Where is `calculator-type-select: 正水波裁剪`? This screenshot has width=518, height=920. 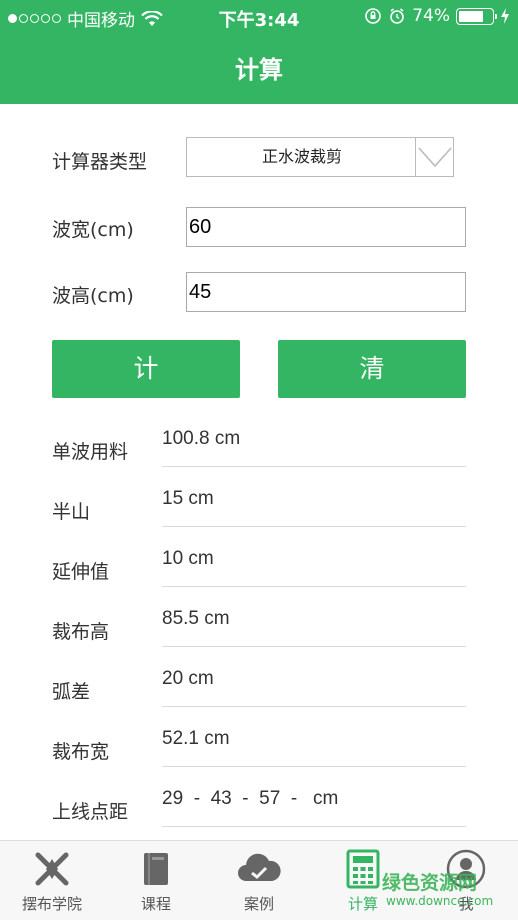
calculator-type-select: 正水波裁剪 is located at coordinates (320, 157).